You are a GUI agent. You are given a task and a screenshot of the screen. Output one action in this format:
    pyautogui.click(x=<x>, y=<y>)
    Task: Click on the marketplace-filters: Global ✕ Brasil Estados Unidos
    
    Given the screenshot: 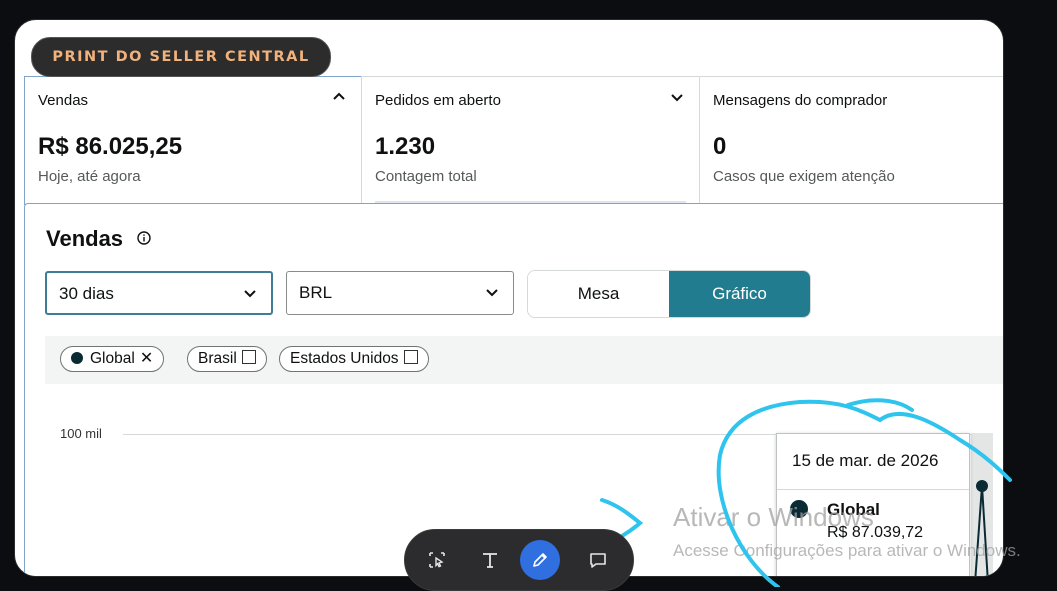 What is the action you would take?
    pyautogui.click(x=524, y=360)
    